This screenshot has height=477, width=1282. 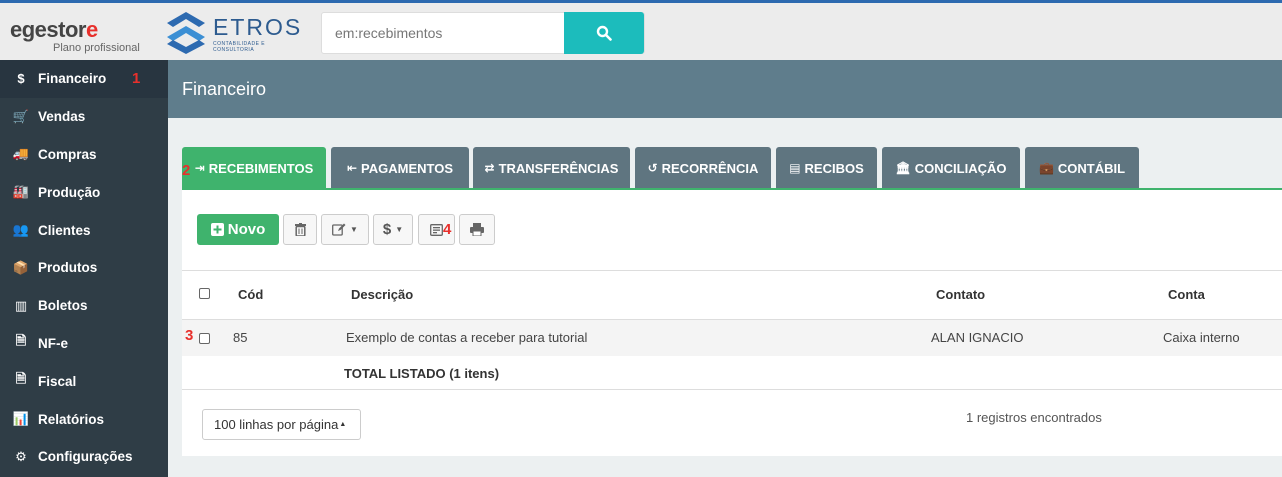 What do you see at coordinates (422, 373) in the screenshot?
I see `total-listed: TOTAL LISTADO (1 itens)` at bounding box center [422, 373].